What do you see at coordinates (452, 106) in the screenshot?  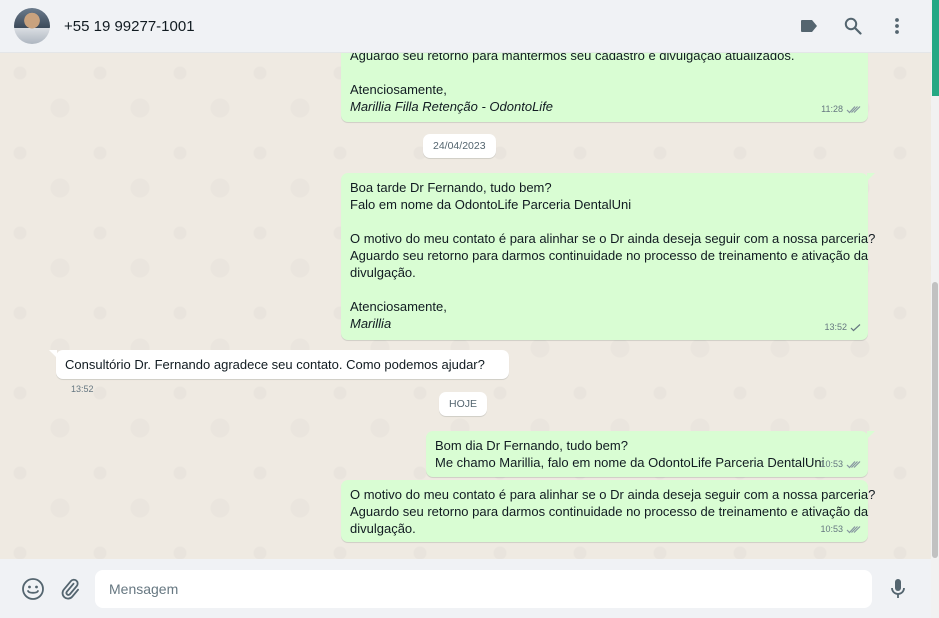 I see `message-signature: Marillia Filla Retenção - OdontoLife` at bounding box center [452, 106].